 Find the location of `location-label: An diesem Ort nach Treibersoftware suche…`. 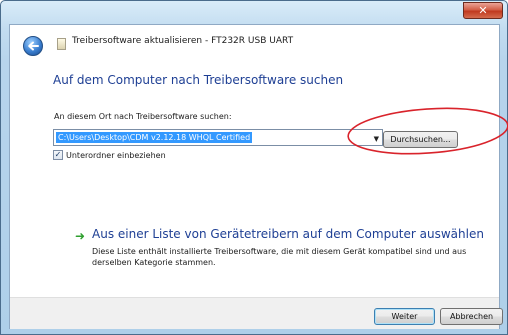

location-label: An diesem Ort nach Treibersoftware suche… is located at coordinates (143, 116).